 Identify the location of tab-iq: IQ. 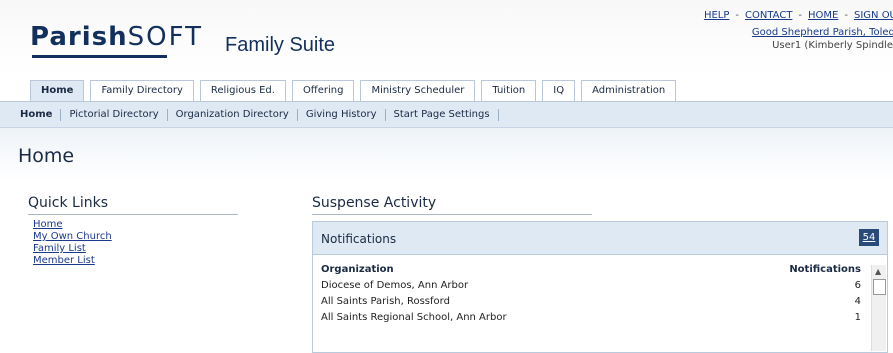
(559, 90).